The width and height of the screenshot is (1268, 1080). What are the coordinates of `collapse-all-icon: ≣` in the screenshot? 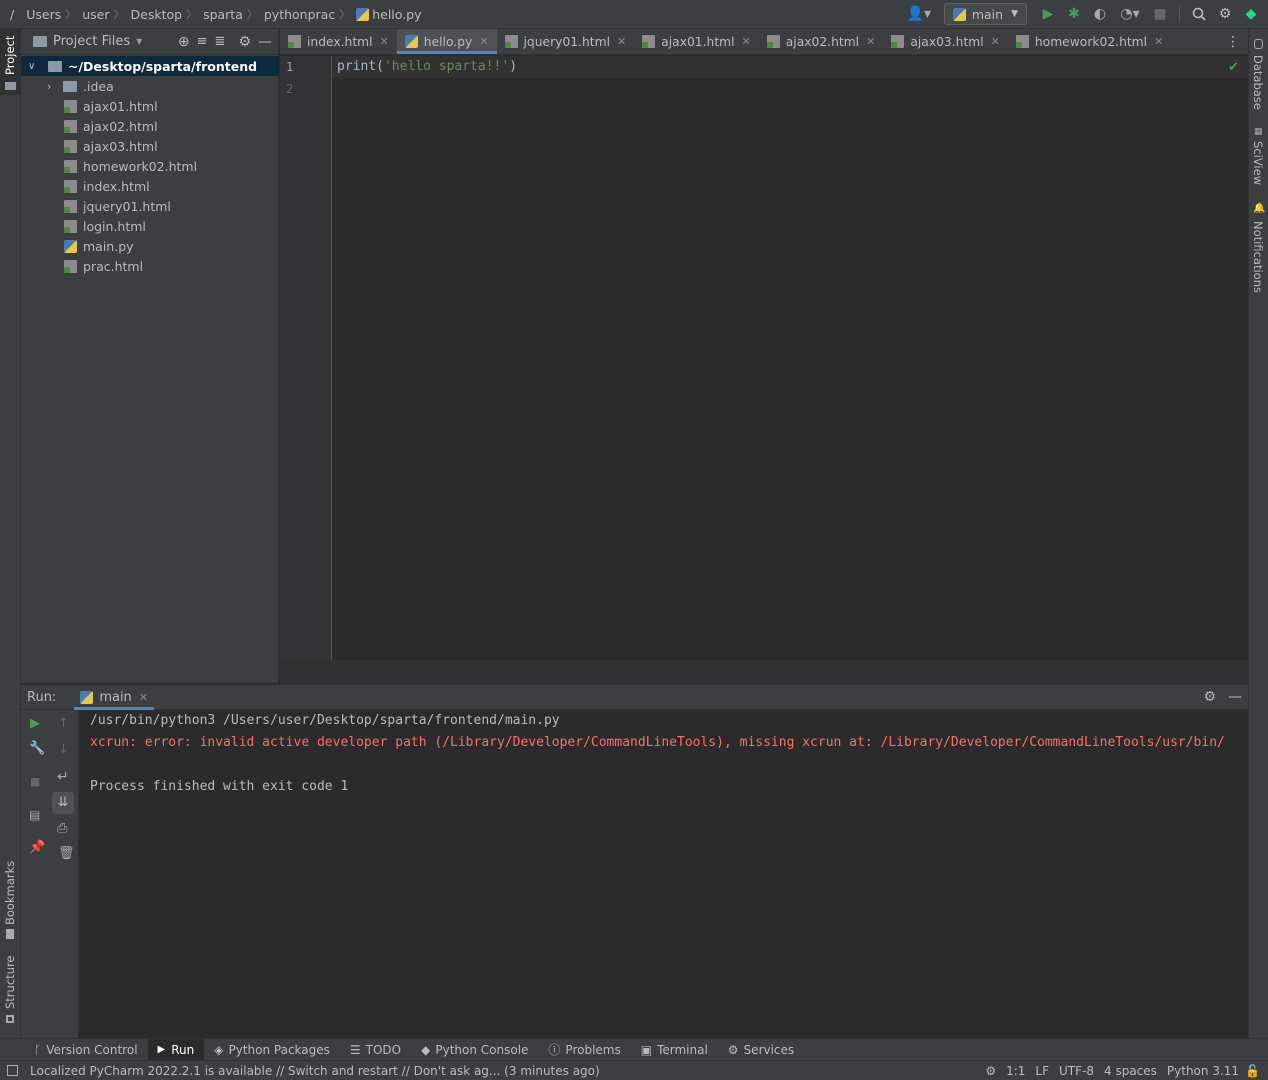 It's located at (220, 41).